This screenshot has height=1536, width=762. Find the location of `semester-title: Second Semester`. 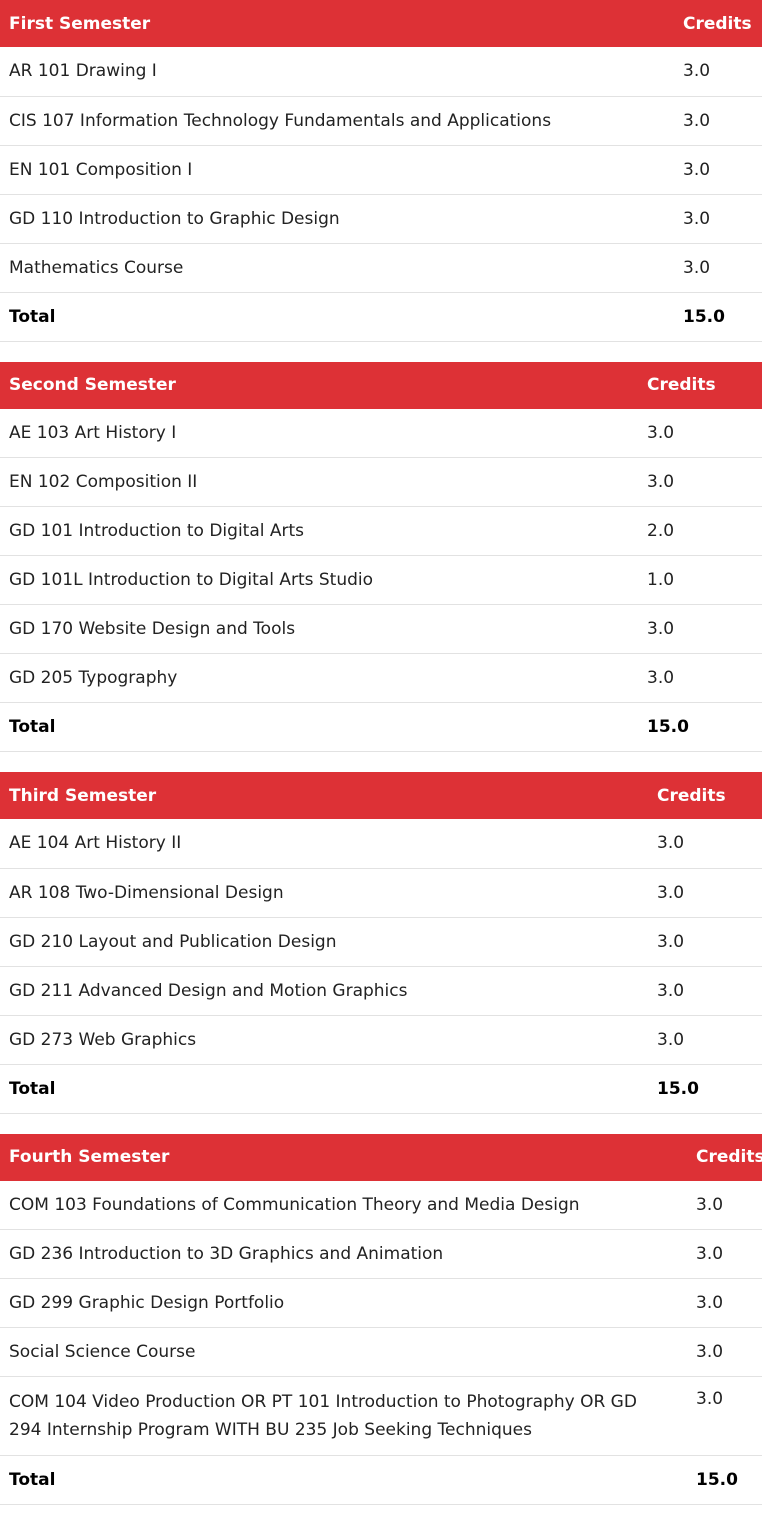

semester-title: Second Semester is located at coordinates (319, 385).